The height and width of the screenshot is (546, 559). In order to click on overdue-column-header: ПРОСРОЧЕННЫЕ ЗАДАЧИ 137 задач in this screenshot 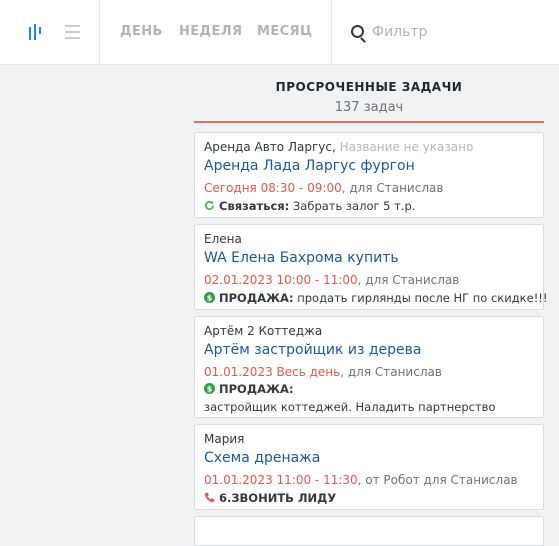, I will do `click(369, 94)`.